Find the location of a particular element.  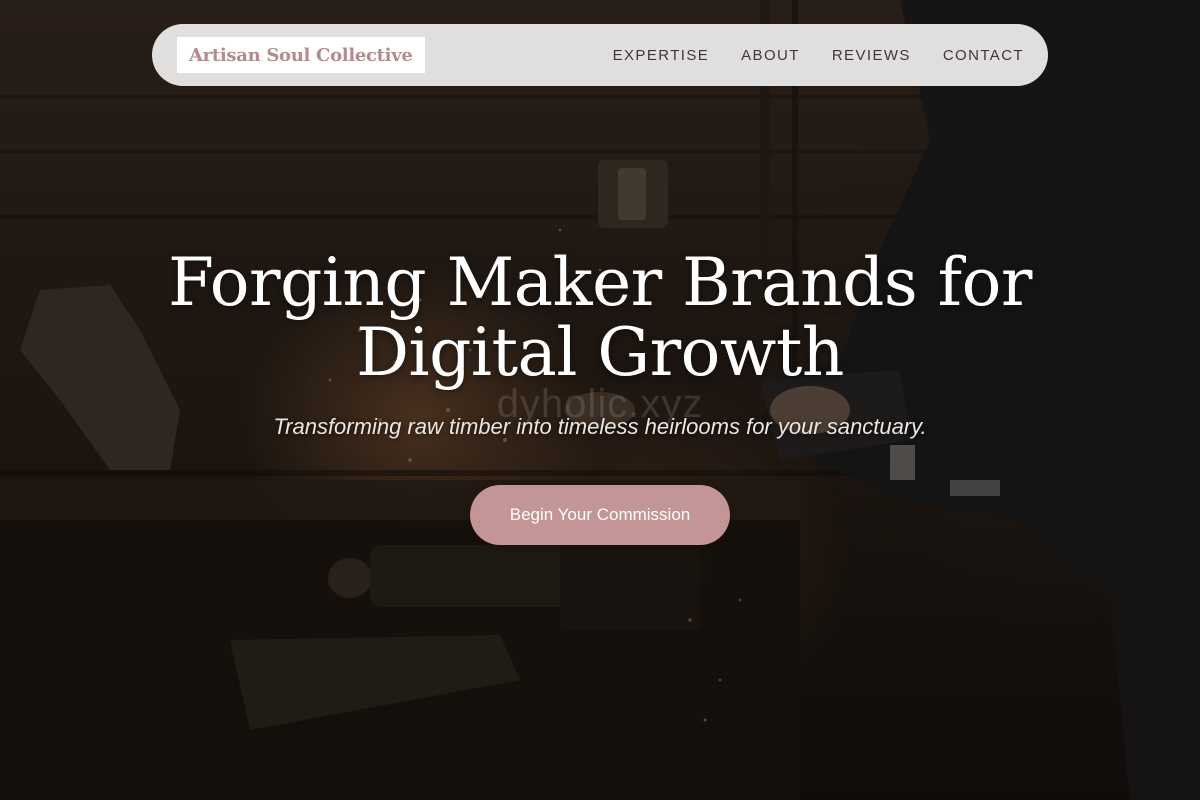

site-logo: Artisan Soul Collective is located at coordinates (301, 55).